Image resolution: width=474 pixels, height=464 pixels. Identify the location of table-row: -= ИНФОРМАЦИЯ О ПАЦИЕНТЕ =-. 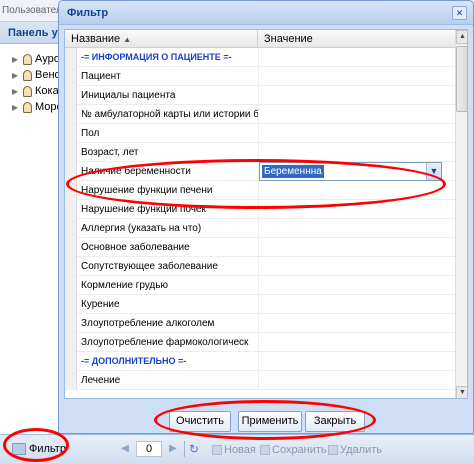
(260, 57).